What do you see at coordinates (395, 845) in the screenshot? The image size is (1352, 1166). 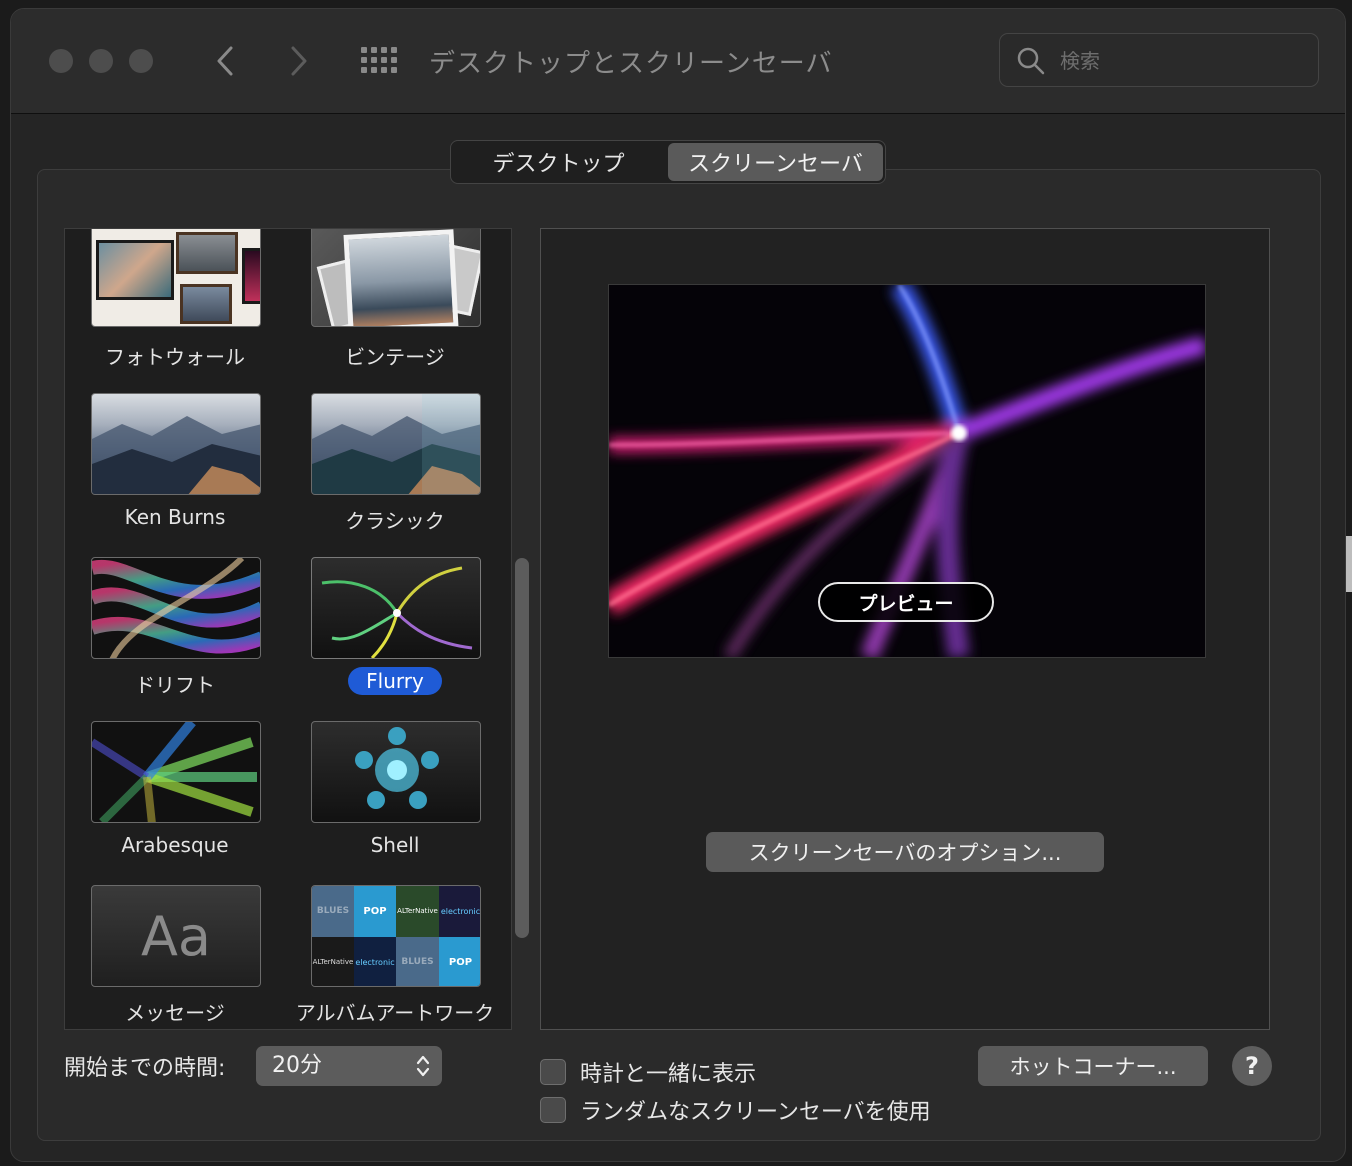 I see `saver-label: Shell` at bounding box center [395, 845].